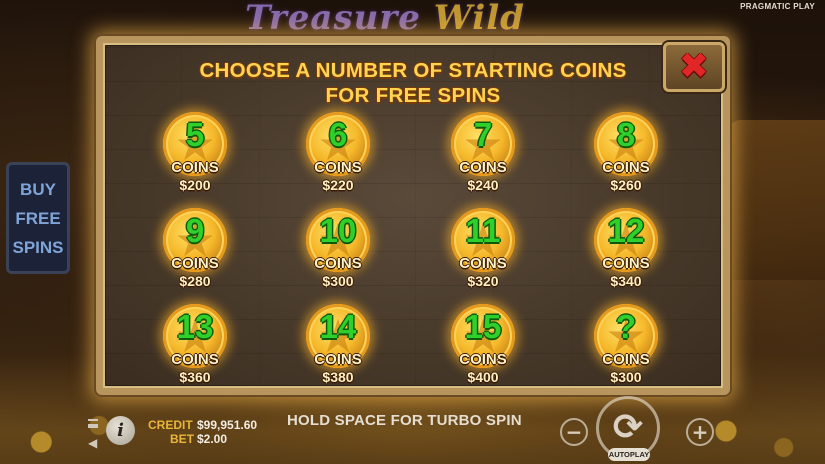 This screenshot has height=464, width=825. I want to click on coin-price: $260, so click(626, 185).